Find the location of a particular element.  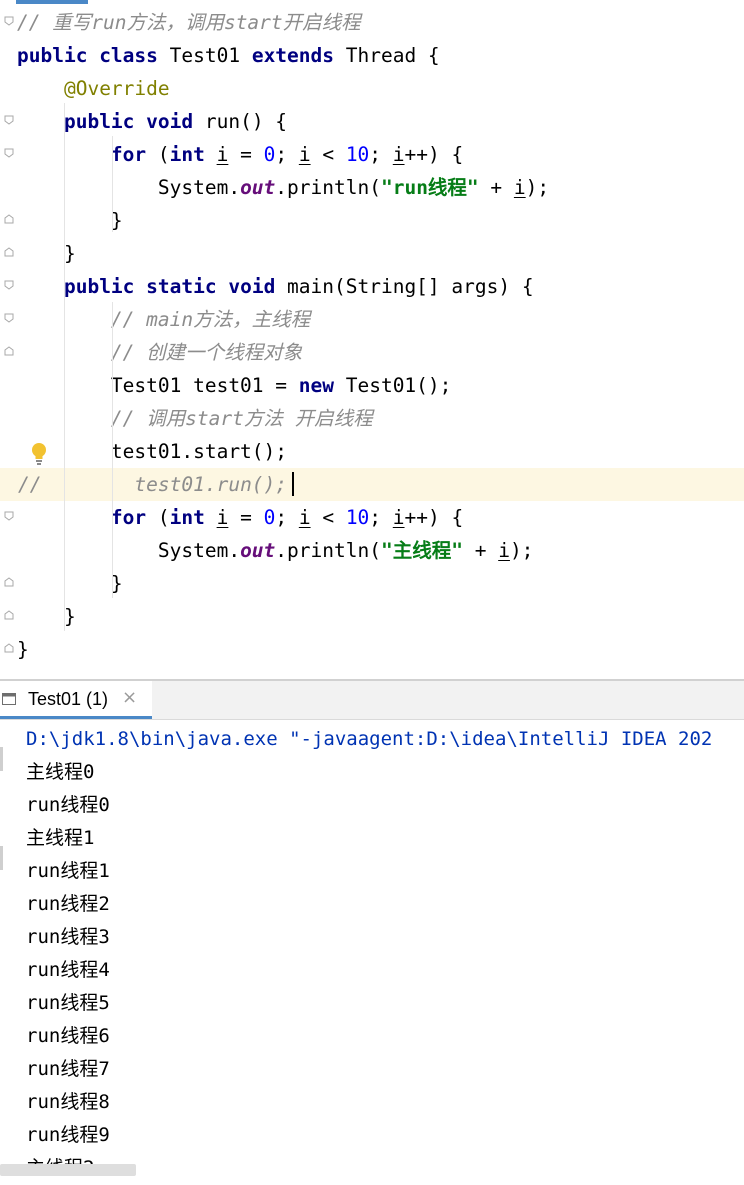

run-tab-test01: Test01 (1) × is located at coordinates (76, 700).